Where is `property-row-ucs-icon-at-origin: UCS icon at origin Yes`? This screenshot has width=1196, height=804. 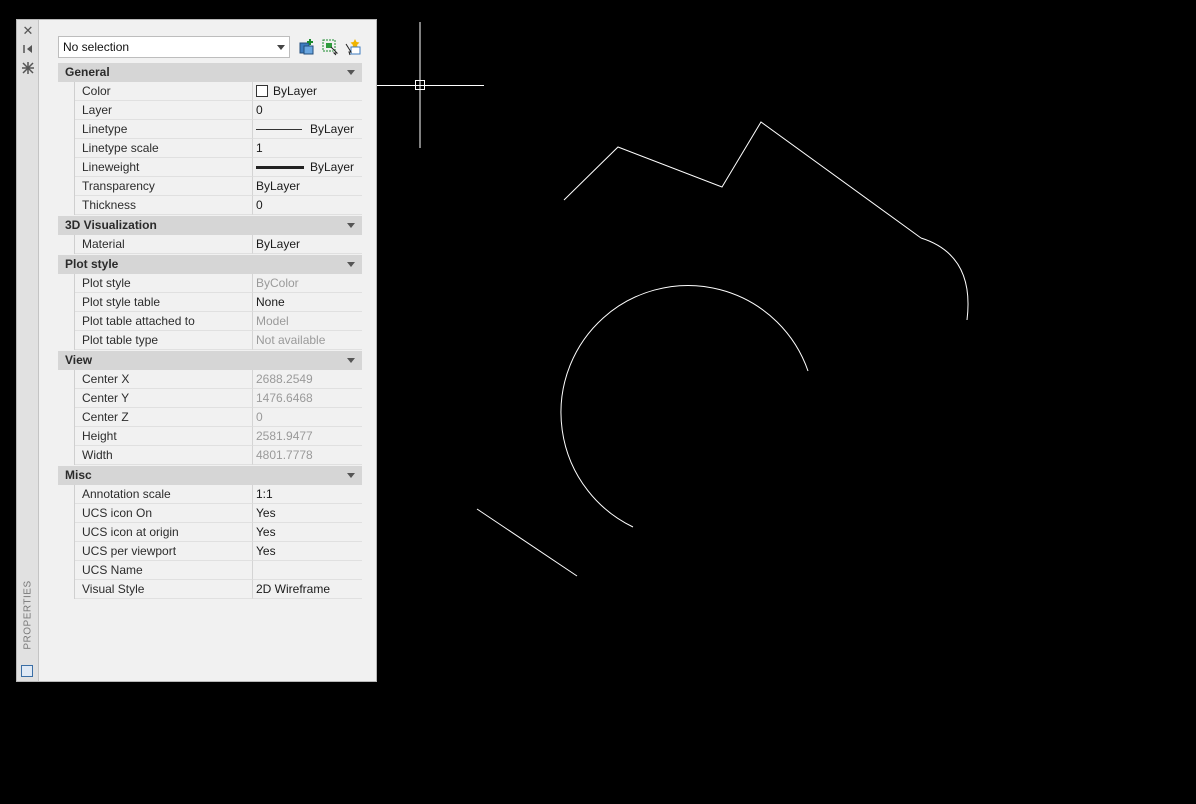 property-row-ucs-icon-at-origin: UCS icon at origin Yes is located at coordinates (210, 532).